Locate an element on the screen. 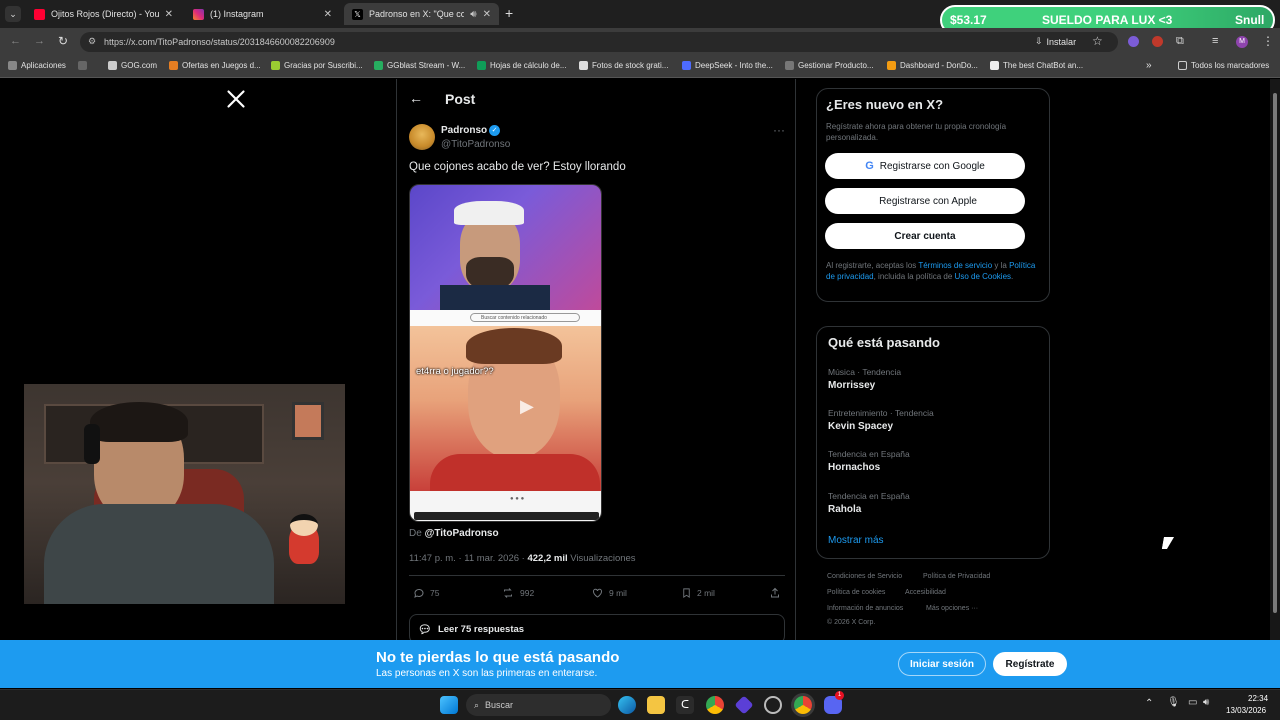  video-search-box: Buscar contenido relacionado is located at coordinates (525, 317).